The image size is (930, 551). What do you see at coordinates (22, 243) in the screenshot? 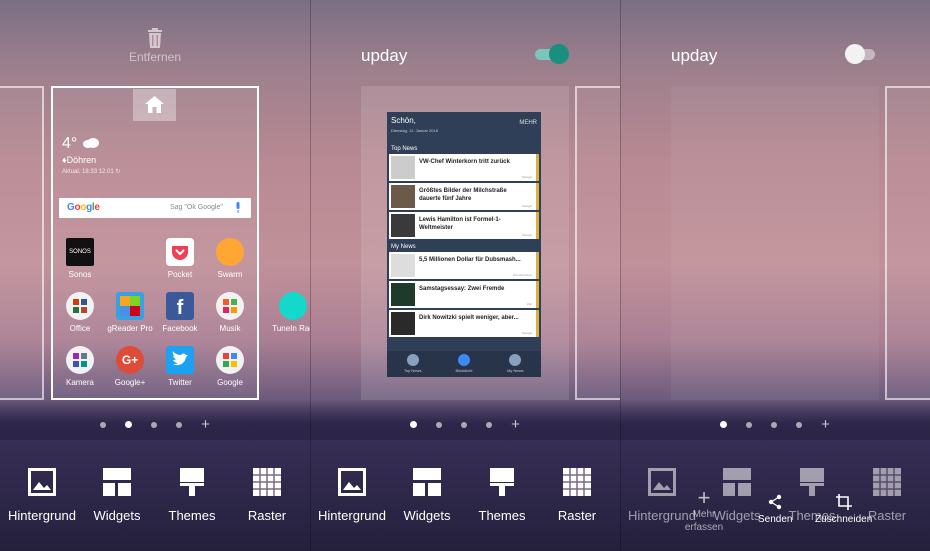
I see `left-page-preview` at bounding box center [22, 243].